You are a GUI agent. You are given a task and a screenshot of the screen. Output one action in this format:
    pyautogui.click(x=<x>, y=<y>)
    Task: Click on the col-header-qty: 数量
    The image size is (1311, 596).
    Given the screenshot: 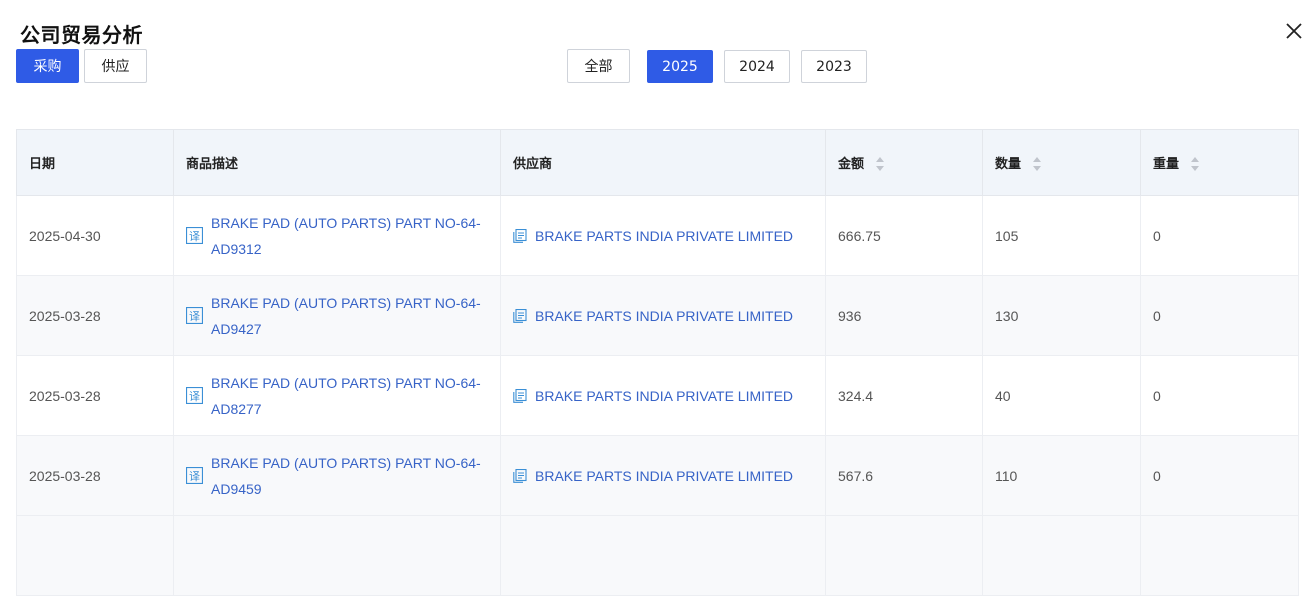 What is the action you would take?
    pyautogui.click(x=1061, y=162)
    